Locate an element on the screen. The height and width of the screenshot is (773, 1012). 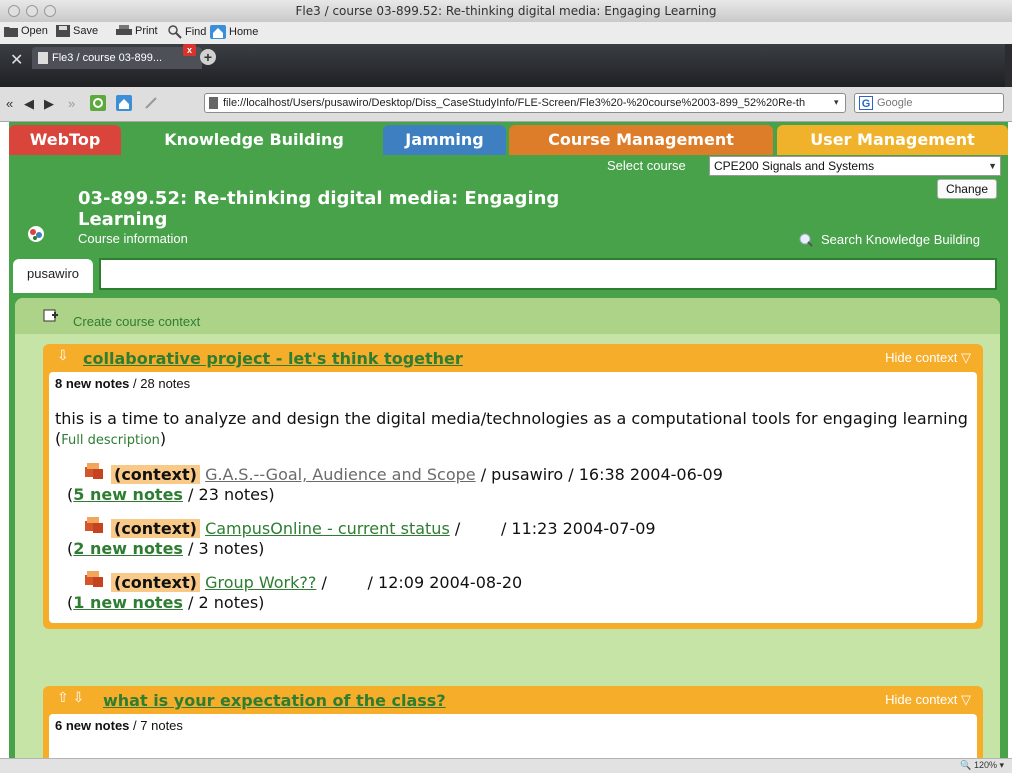
sub-context-link: Group Work?? is located at coordinates (260, 582).